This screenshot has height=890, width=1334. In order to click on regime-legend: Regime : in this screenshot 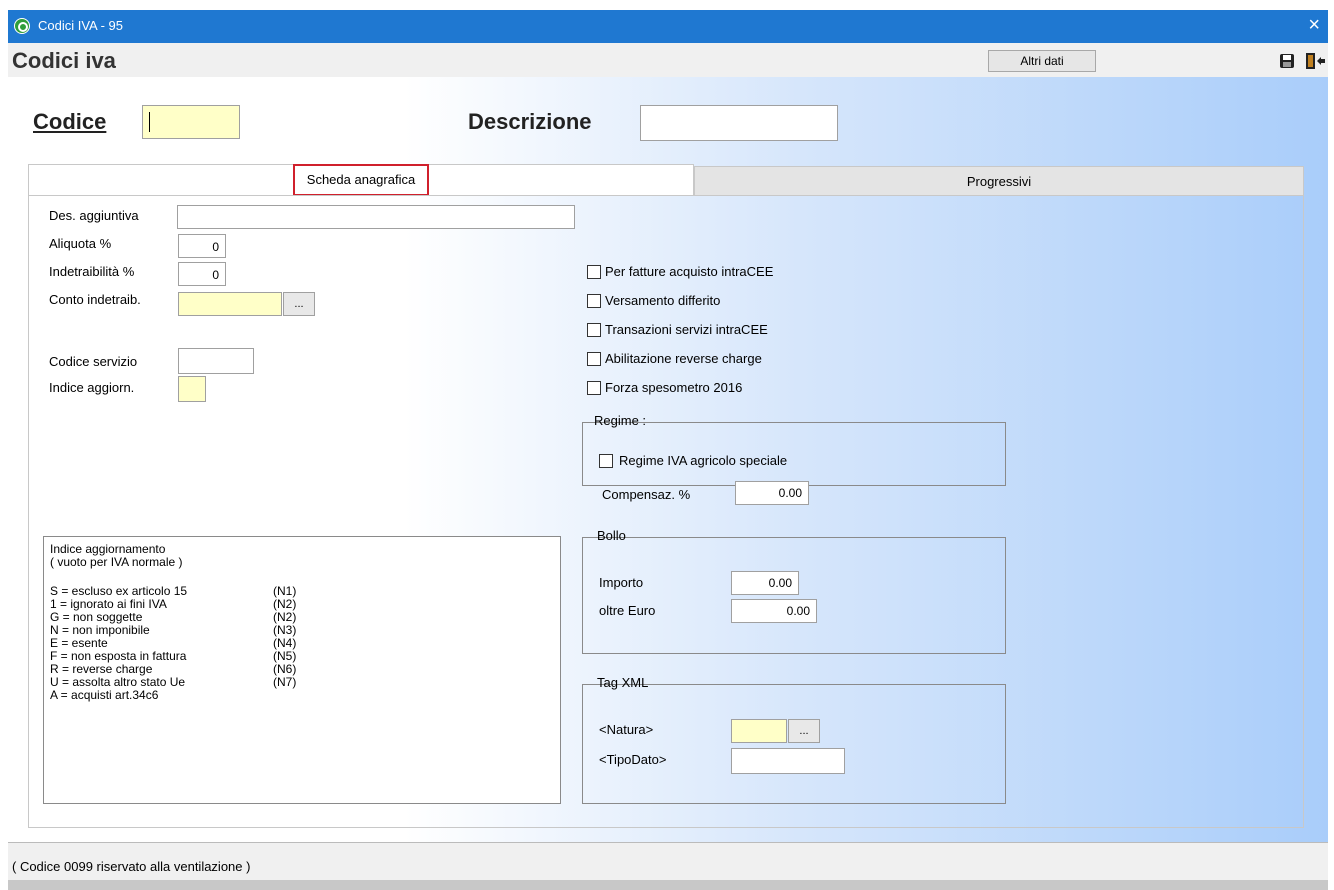, I will do `click(620, 420)`.